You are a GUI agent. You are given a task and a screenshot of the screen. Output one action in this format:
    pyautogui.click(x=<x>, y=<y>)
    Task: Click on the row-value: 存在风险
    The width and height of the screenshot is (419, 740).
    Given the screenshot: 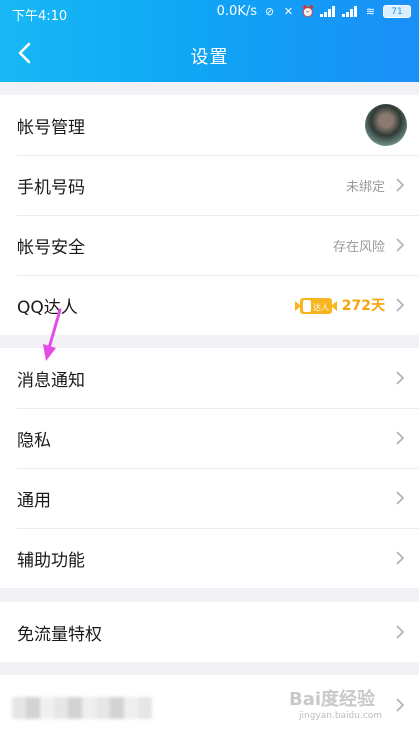 What is the action you would take?
    pyautogui.click(x=358, y=247)
    